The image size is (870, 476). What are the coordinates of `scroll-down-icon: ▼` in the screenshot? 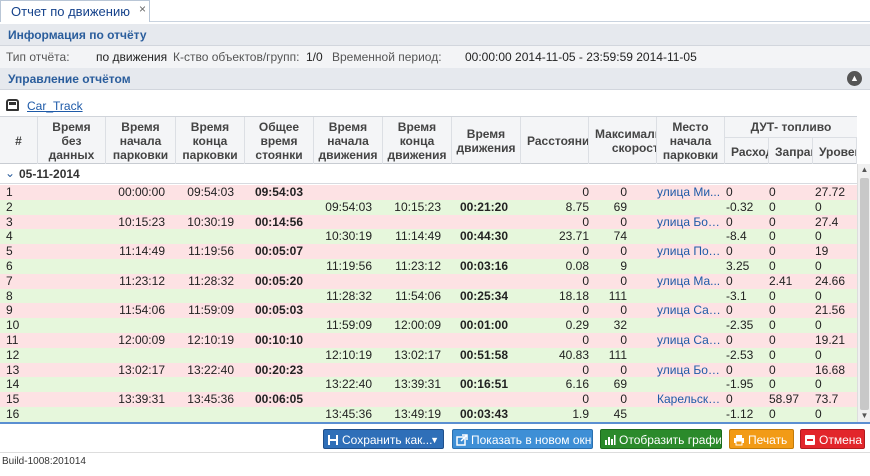 It's located at (864, 416).